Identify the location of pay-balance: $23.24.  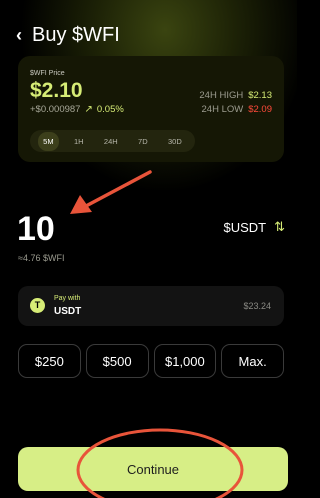
(257, 306).